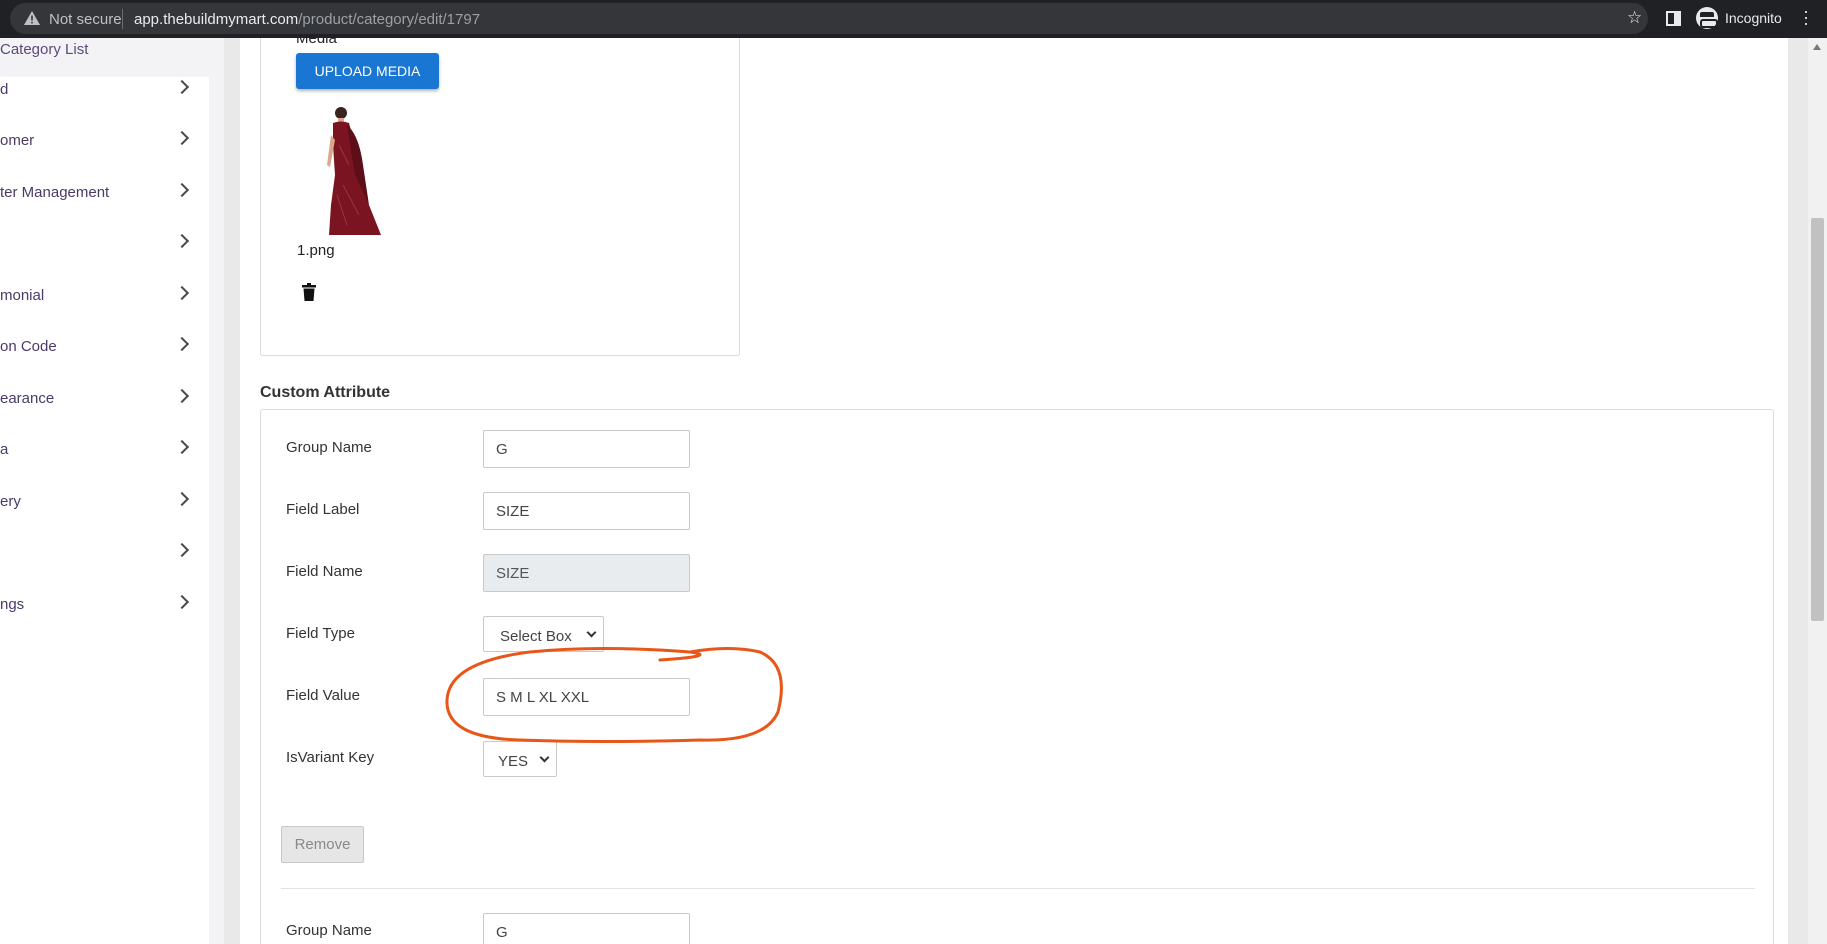  What do you see at coordinates (100, 296) in the screenshot?
I see `sidebar-item: monial` at bounding box center [100, 296].